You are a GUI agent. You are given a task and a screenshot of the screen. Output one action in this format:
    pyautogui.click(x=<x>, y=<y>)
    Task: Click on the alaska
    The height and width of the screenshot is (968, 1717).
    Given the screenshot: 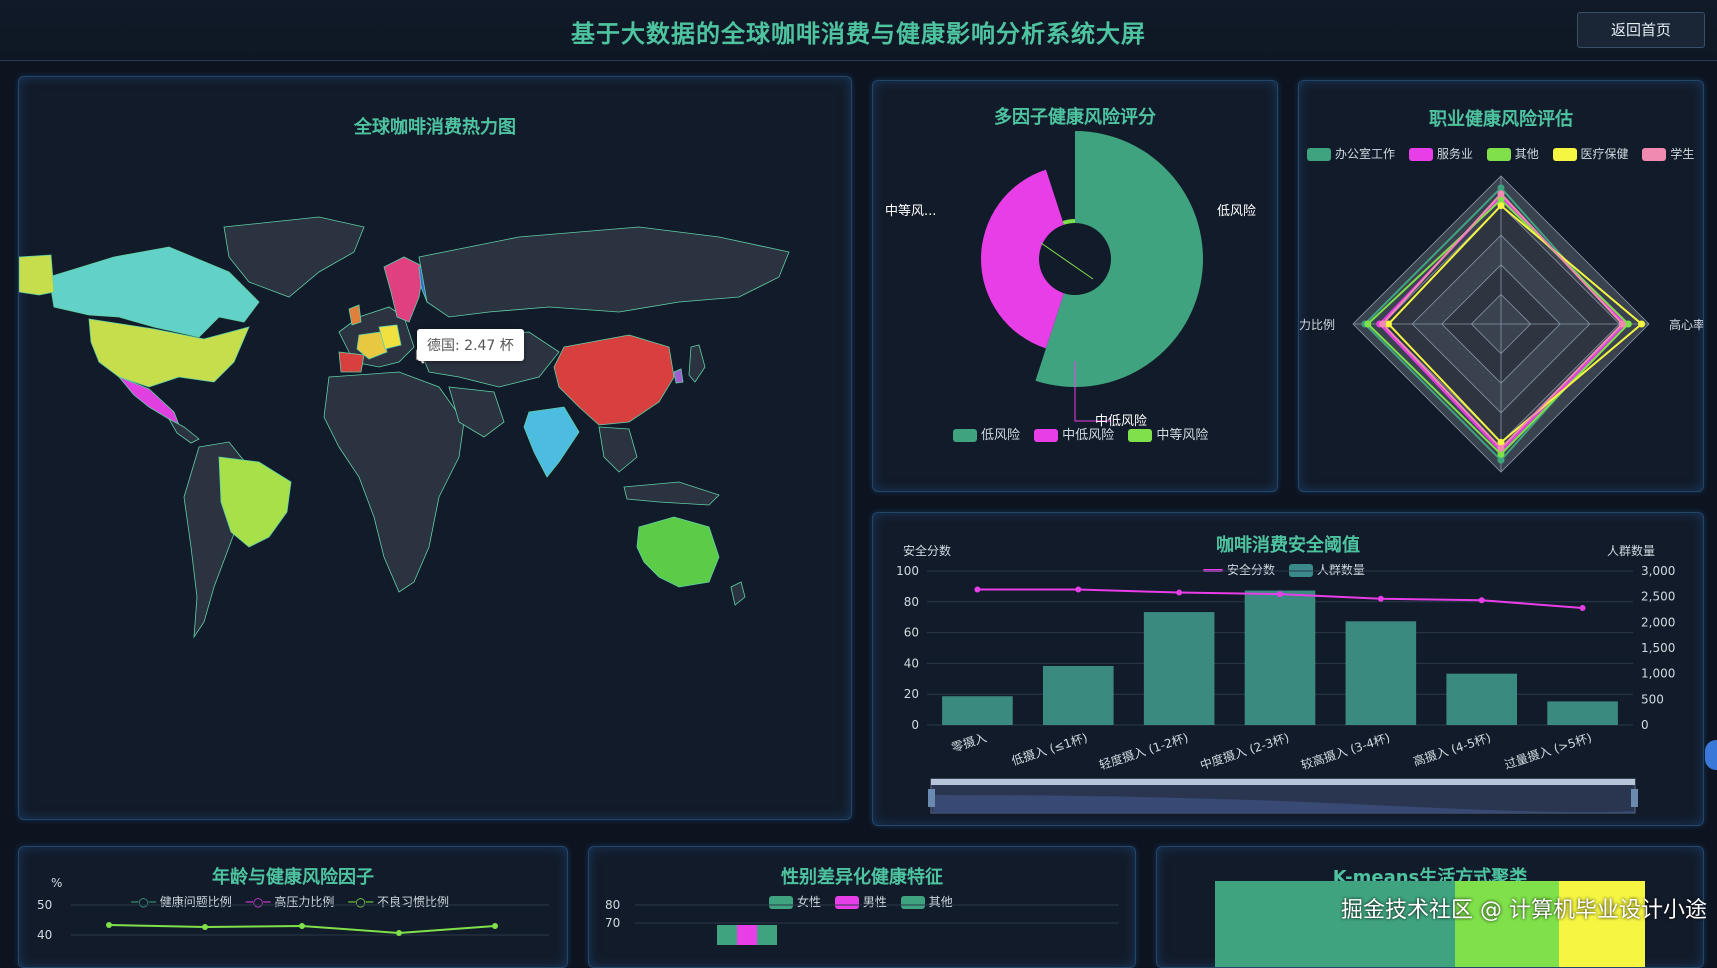 What is the action you would take?
    pyautogui.click(x=37, y=275)
    